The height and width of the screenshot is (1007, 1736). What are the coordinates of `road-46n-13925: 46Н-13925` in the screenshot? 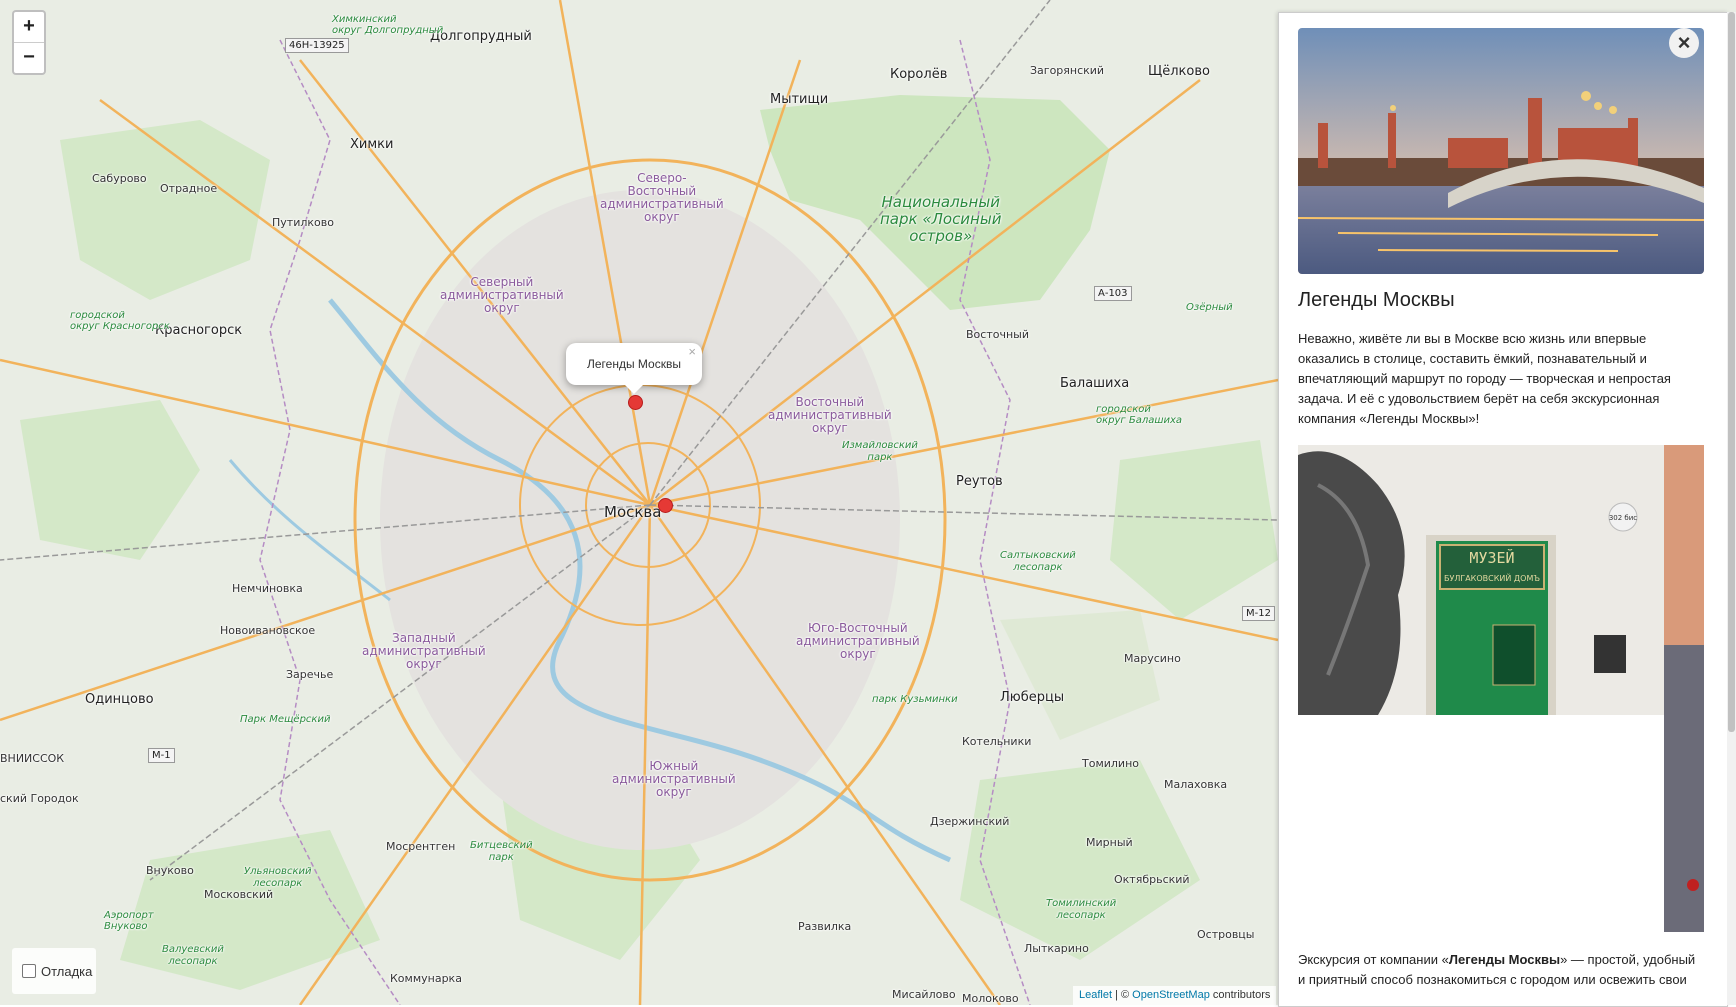 It's located at (317, 45).